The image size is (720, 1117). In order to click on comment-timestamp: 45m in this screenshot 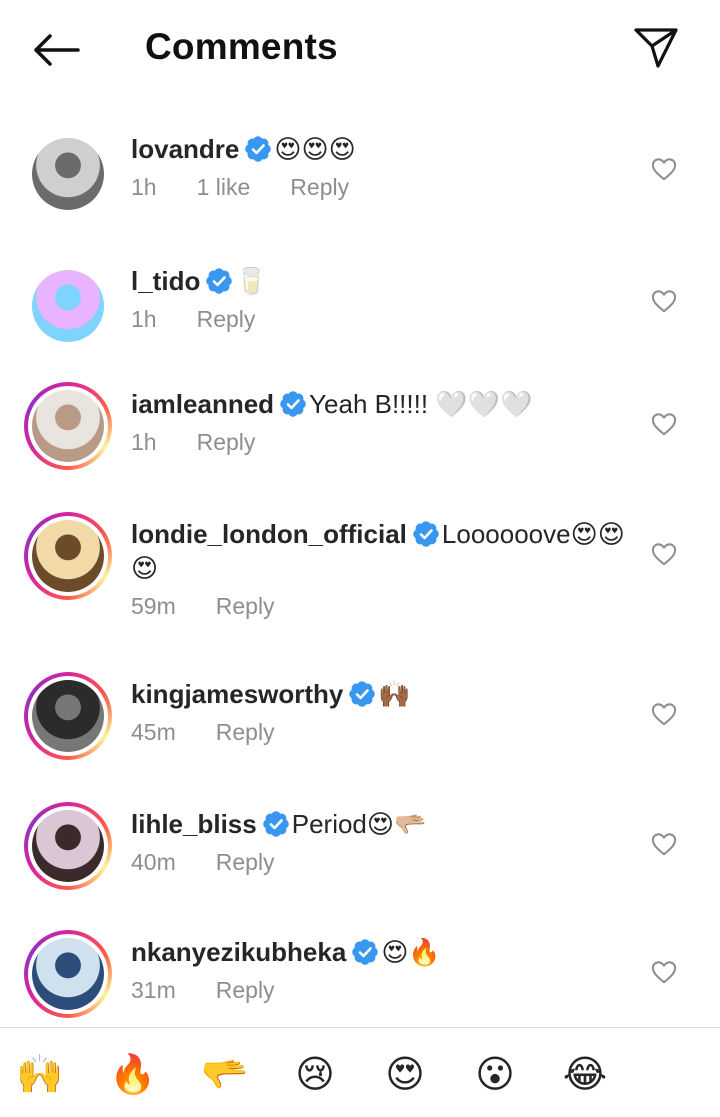, I will do `click(153, 732)`.